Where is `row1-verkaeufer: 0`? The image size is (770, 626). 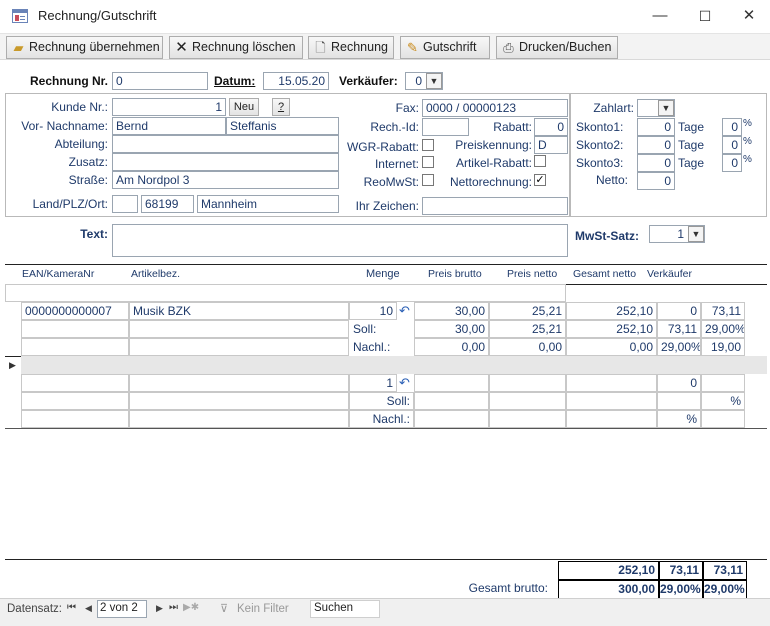
row1-verkaeufer: 0 is located at coordinates (679, 311).